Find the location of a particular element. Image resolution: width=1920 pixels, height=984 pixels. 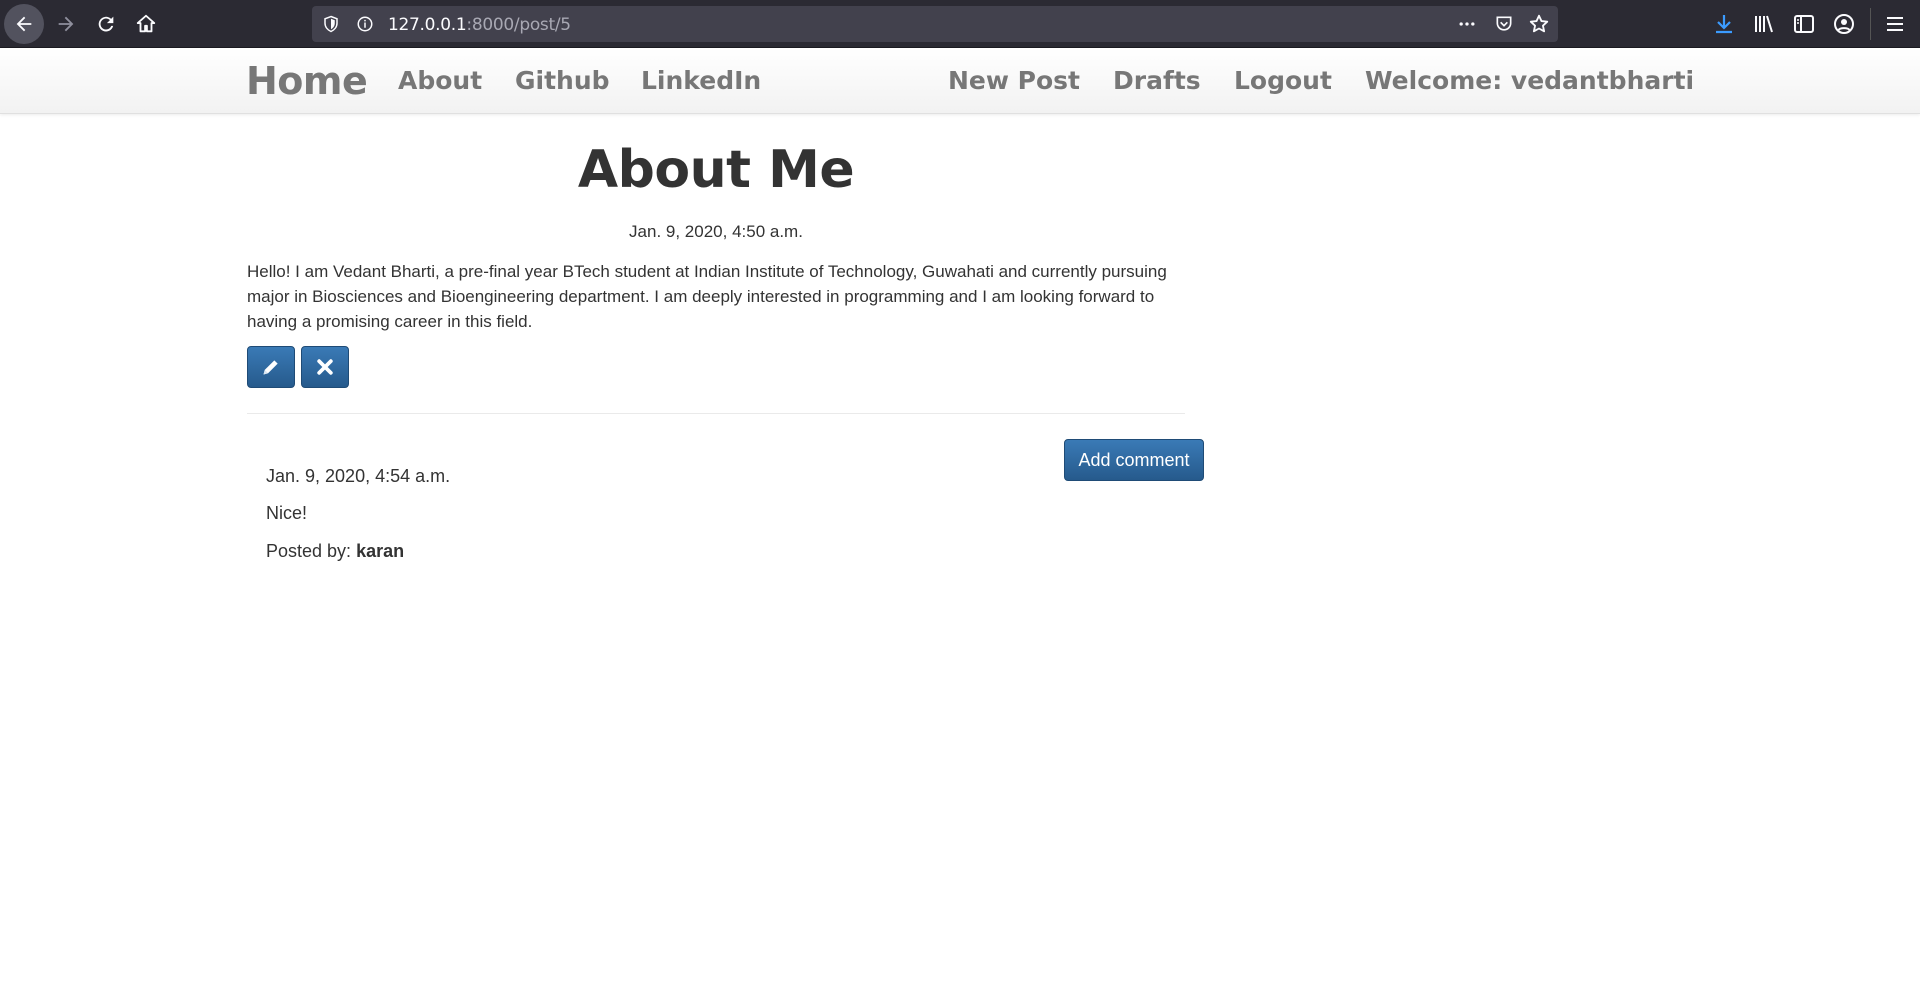

section-divider is located at coordinates (716, 413).